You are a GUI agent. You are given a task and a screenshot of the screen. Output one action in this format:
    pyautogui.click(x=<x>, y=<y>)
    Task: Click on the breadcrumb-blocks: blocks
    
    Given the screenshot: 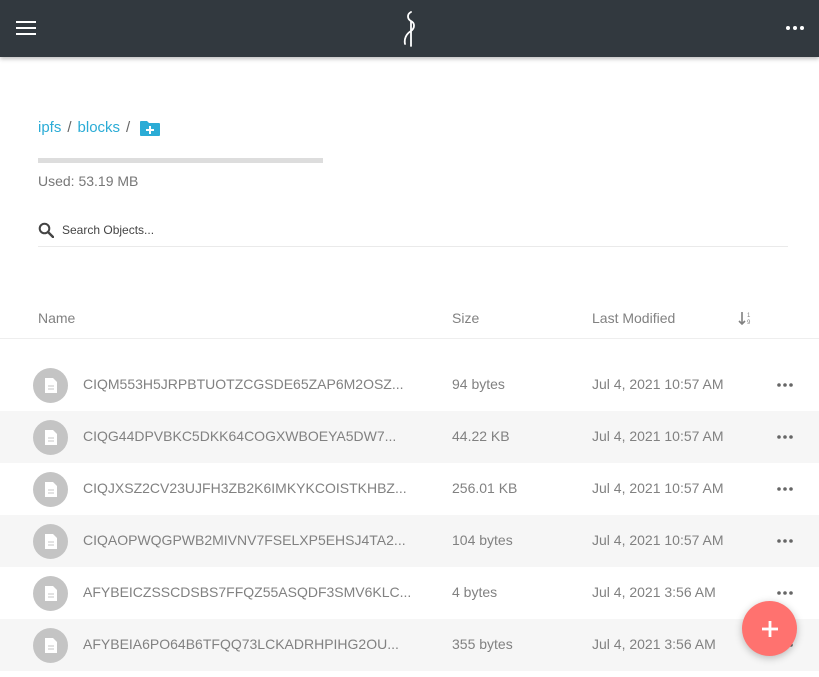 What is the action you would take?
    pyautogui.click(x=99, y=127)
    